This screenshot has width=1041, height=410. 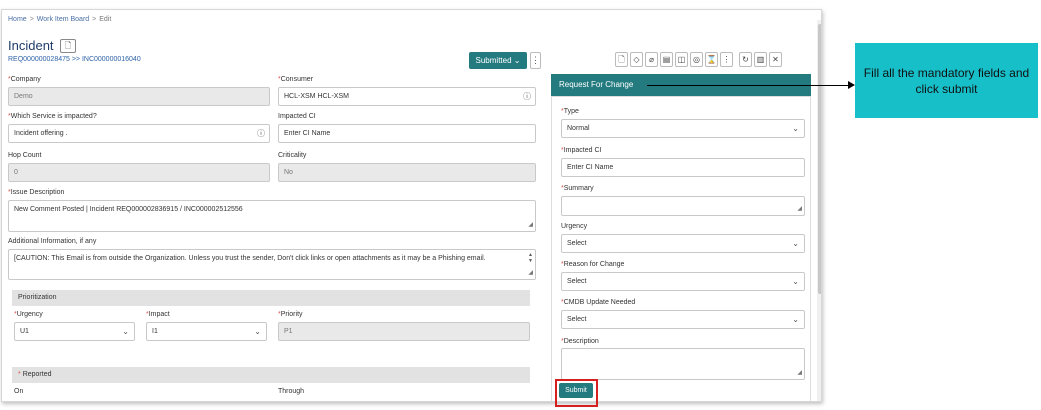 What do you see at coordinates (748, 85) in the screenshot?
I see `callout-arrow-line` at bounding box center [748, 85].